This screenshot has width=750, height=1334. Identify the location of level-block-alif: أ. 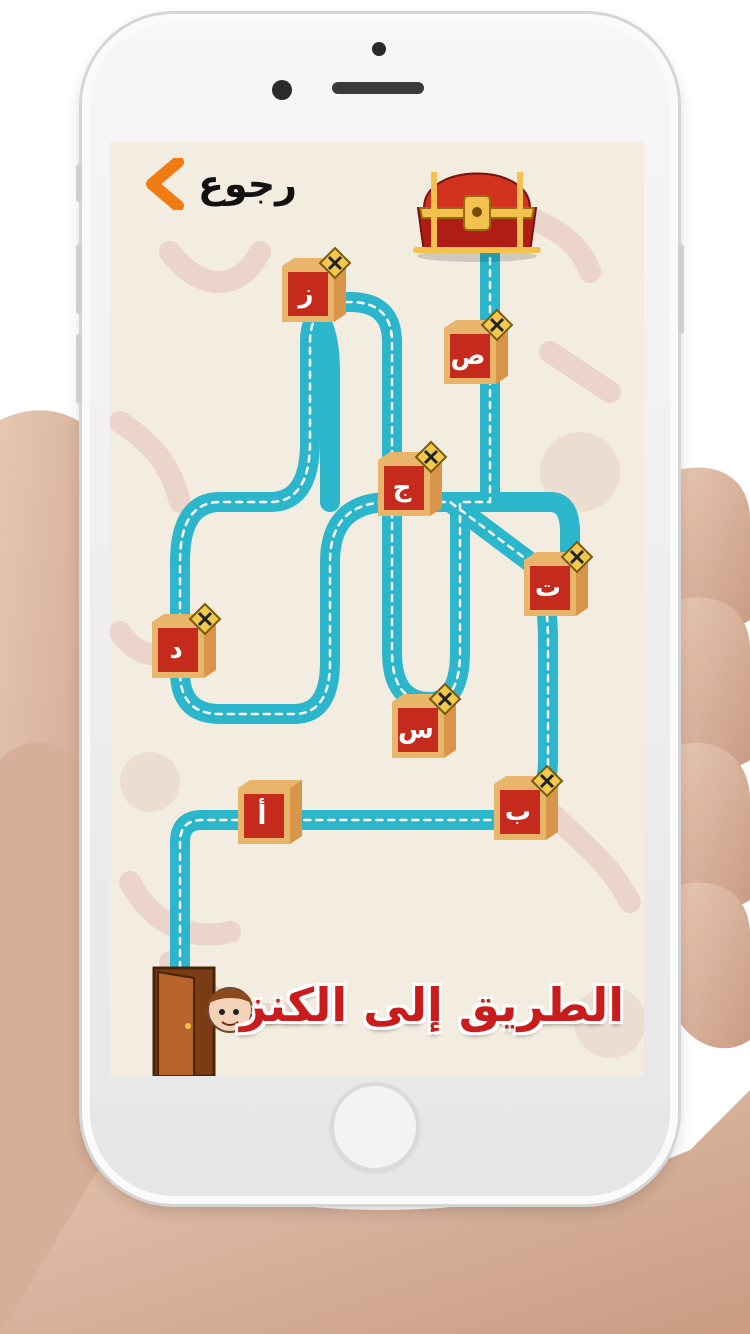
(267, 811).